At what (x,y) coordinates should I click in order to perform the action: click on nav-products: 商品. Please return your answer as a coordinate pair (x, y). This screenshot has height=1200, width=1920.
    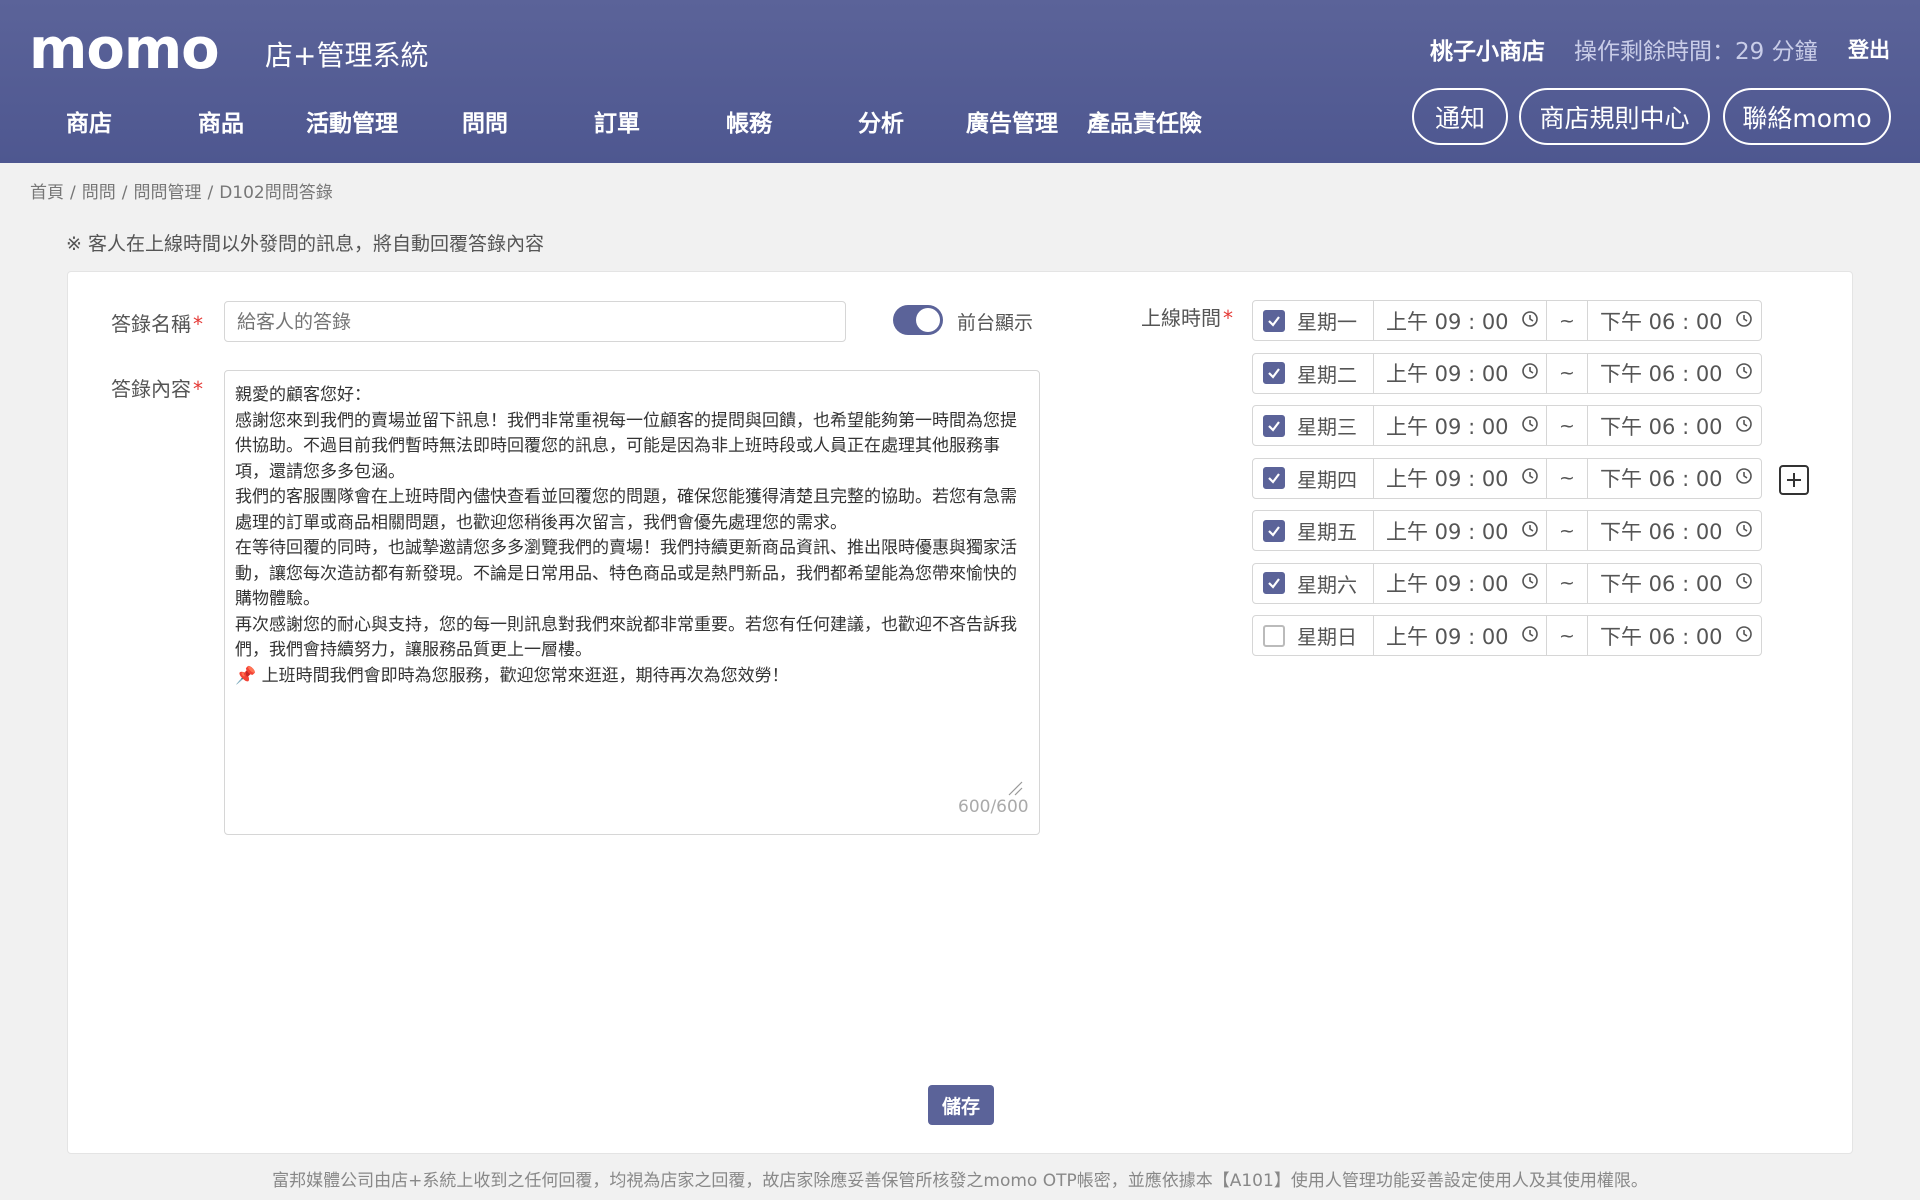
    Looking at the image, I should click on (221, 121).